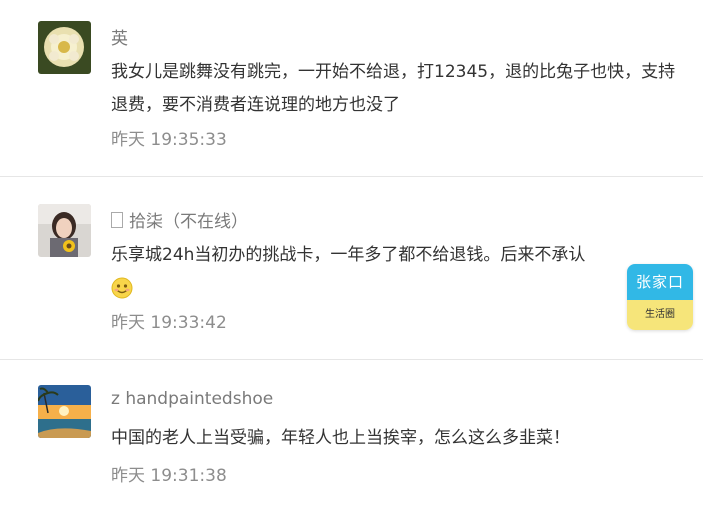 This screenshot has width=703, height=510. Describe the element at coordinates (169, 323) in the screenshot. I see `comment-time: 昨天 19:33:42` at that location.